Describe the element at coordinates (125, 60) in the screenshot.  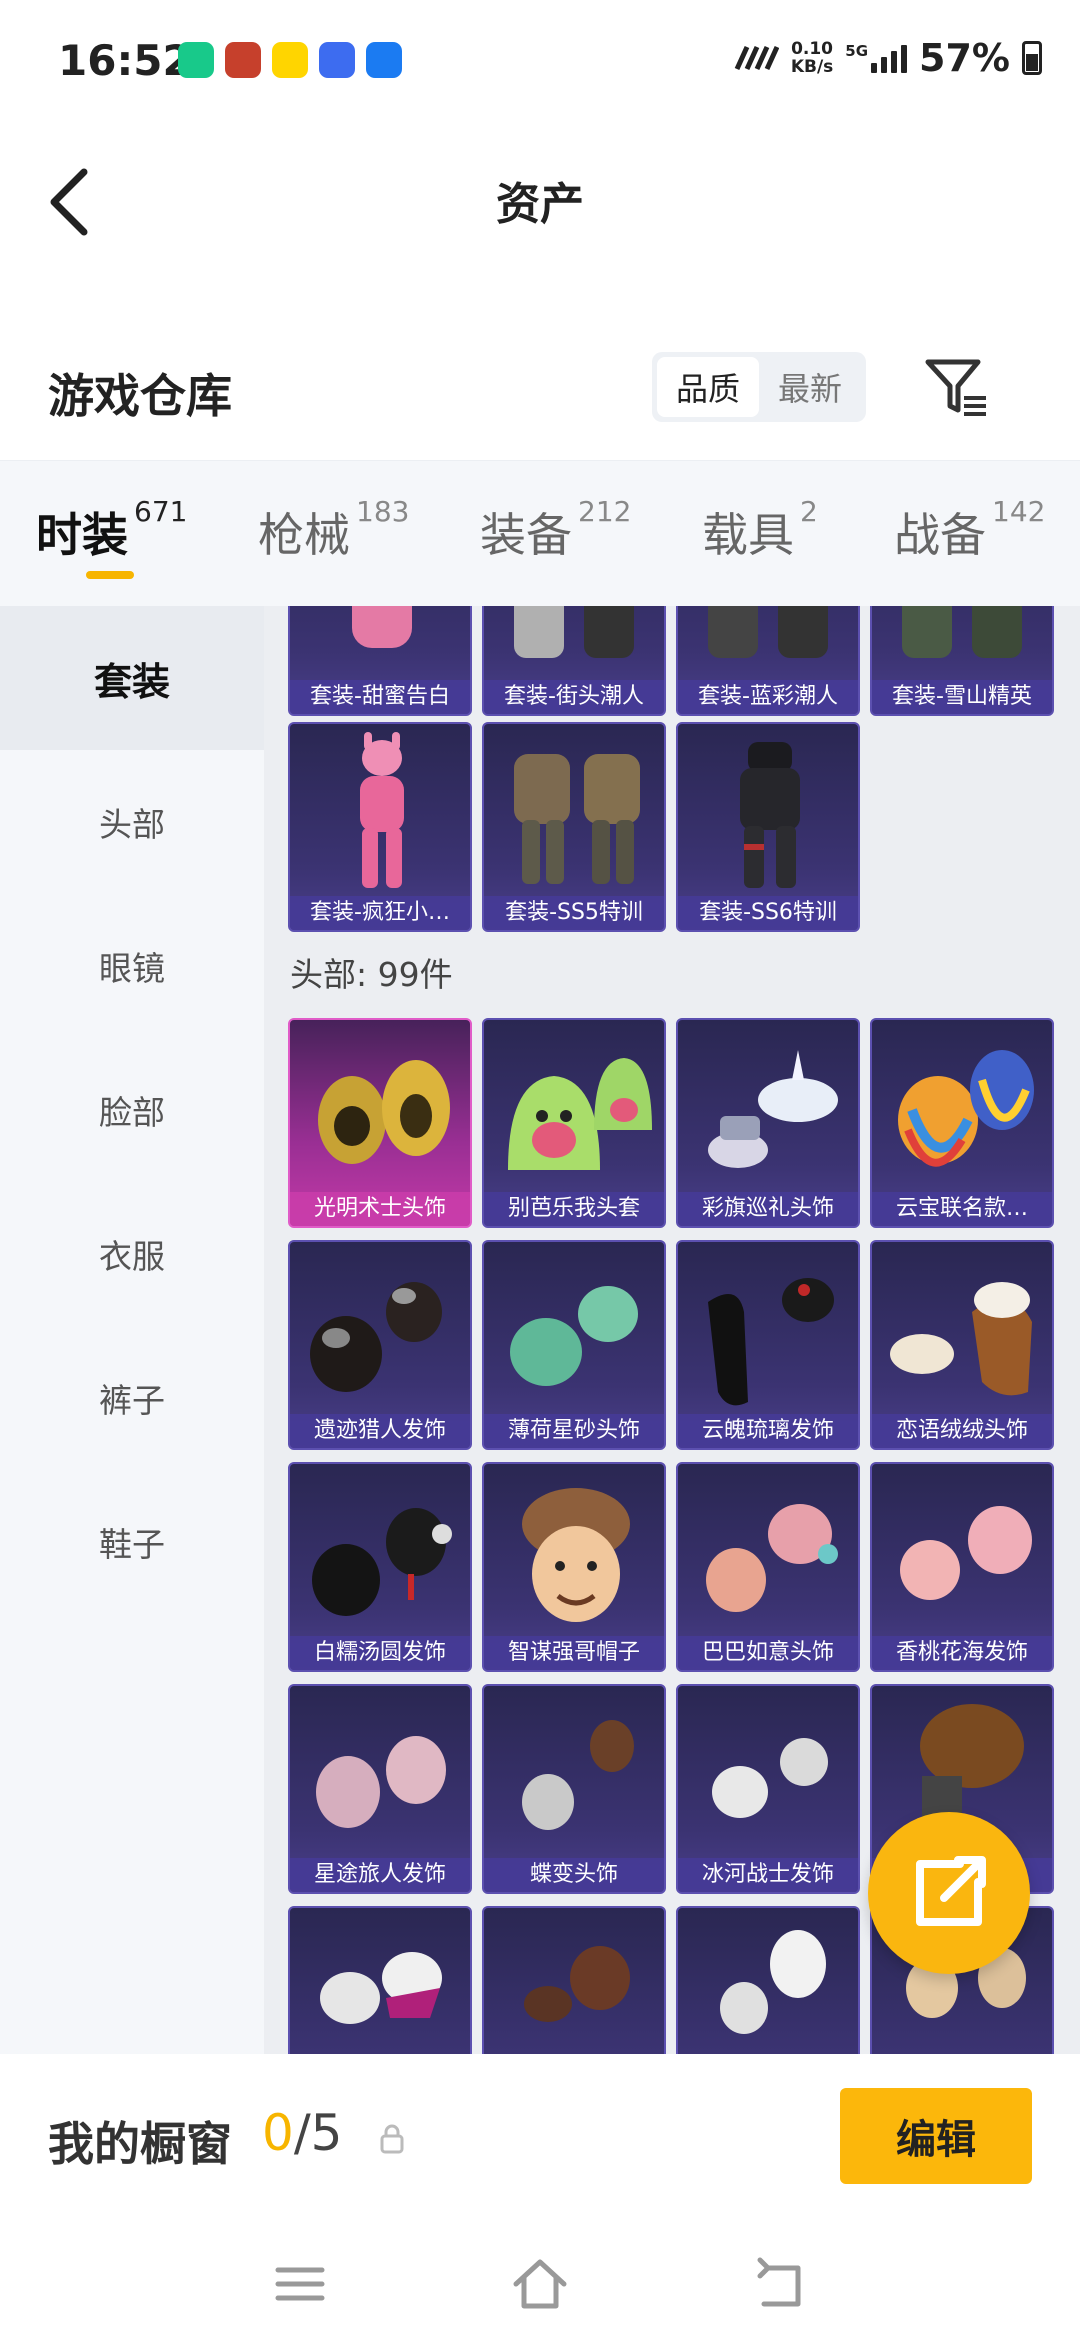
I see `status-time: 16:52` at that location.